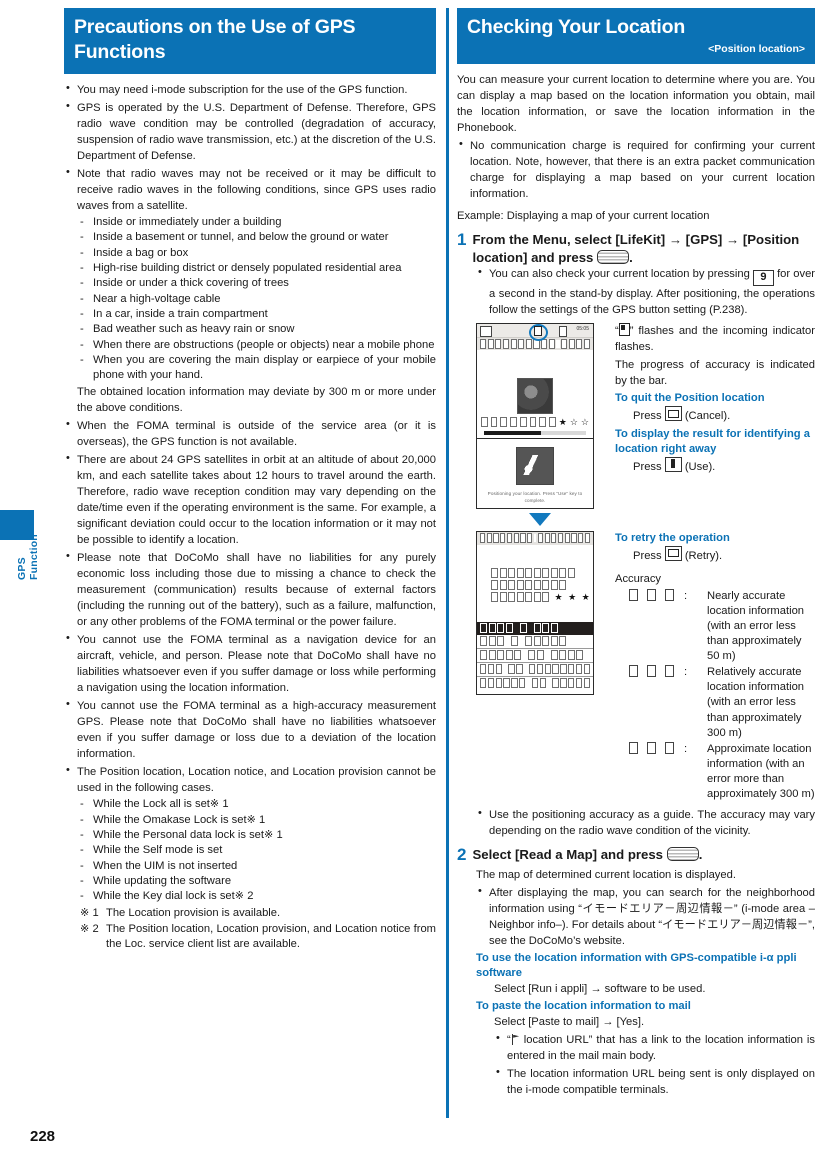  I want to click on progress-bar-track, so click(535, 432).